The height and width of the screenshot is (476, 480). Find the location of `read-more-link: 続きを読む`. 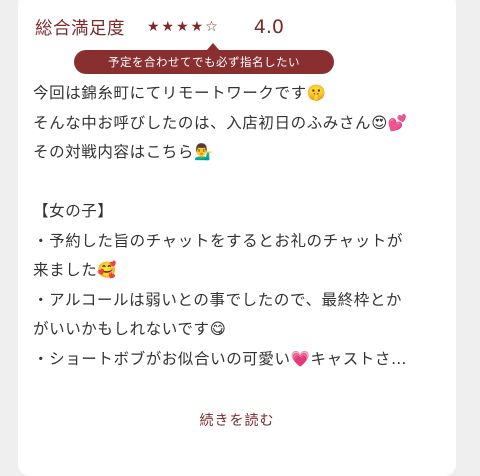

read-more-link: 続きを読む is located at coordinates (237, 420).